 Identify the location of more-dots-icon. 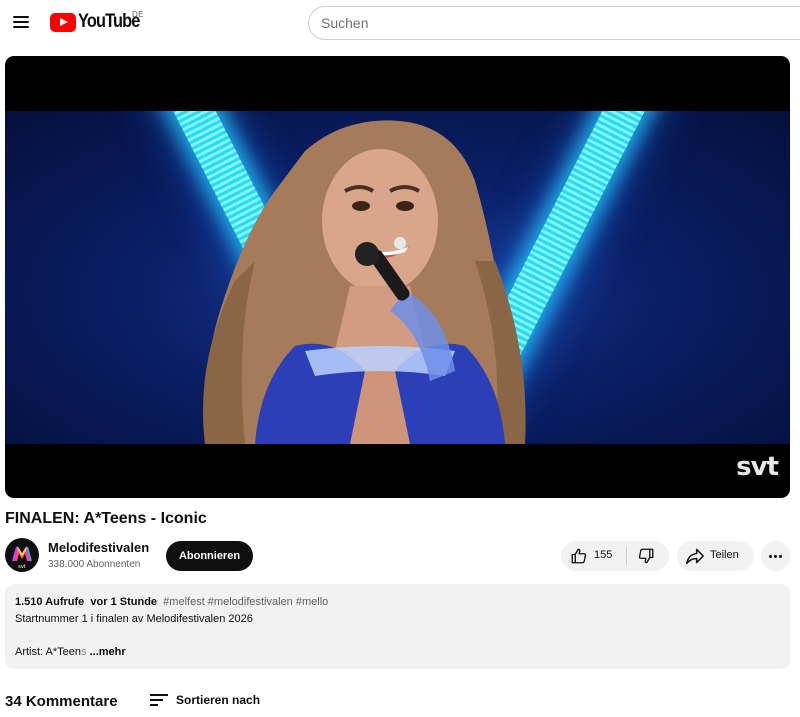
(770, 556).